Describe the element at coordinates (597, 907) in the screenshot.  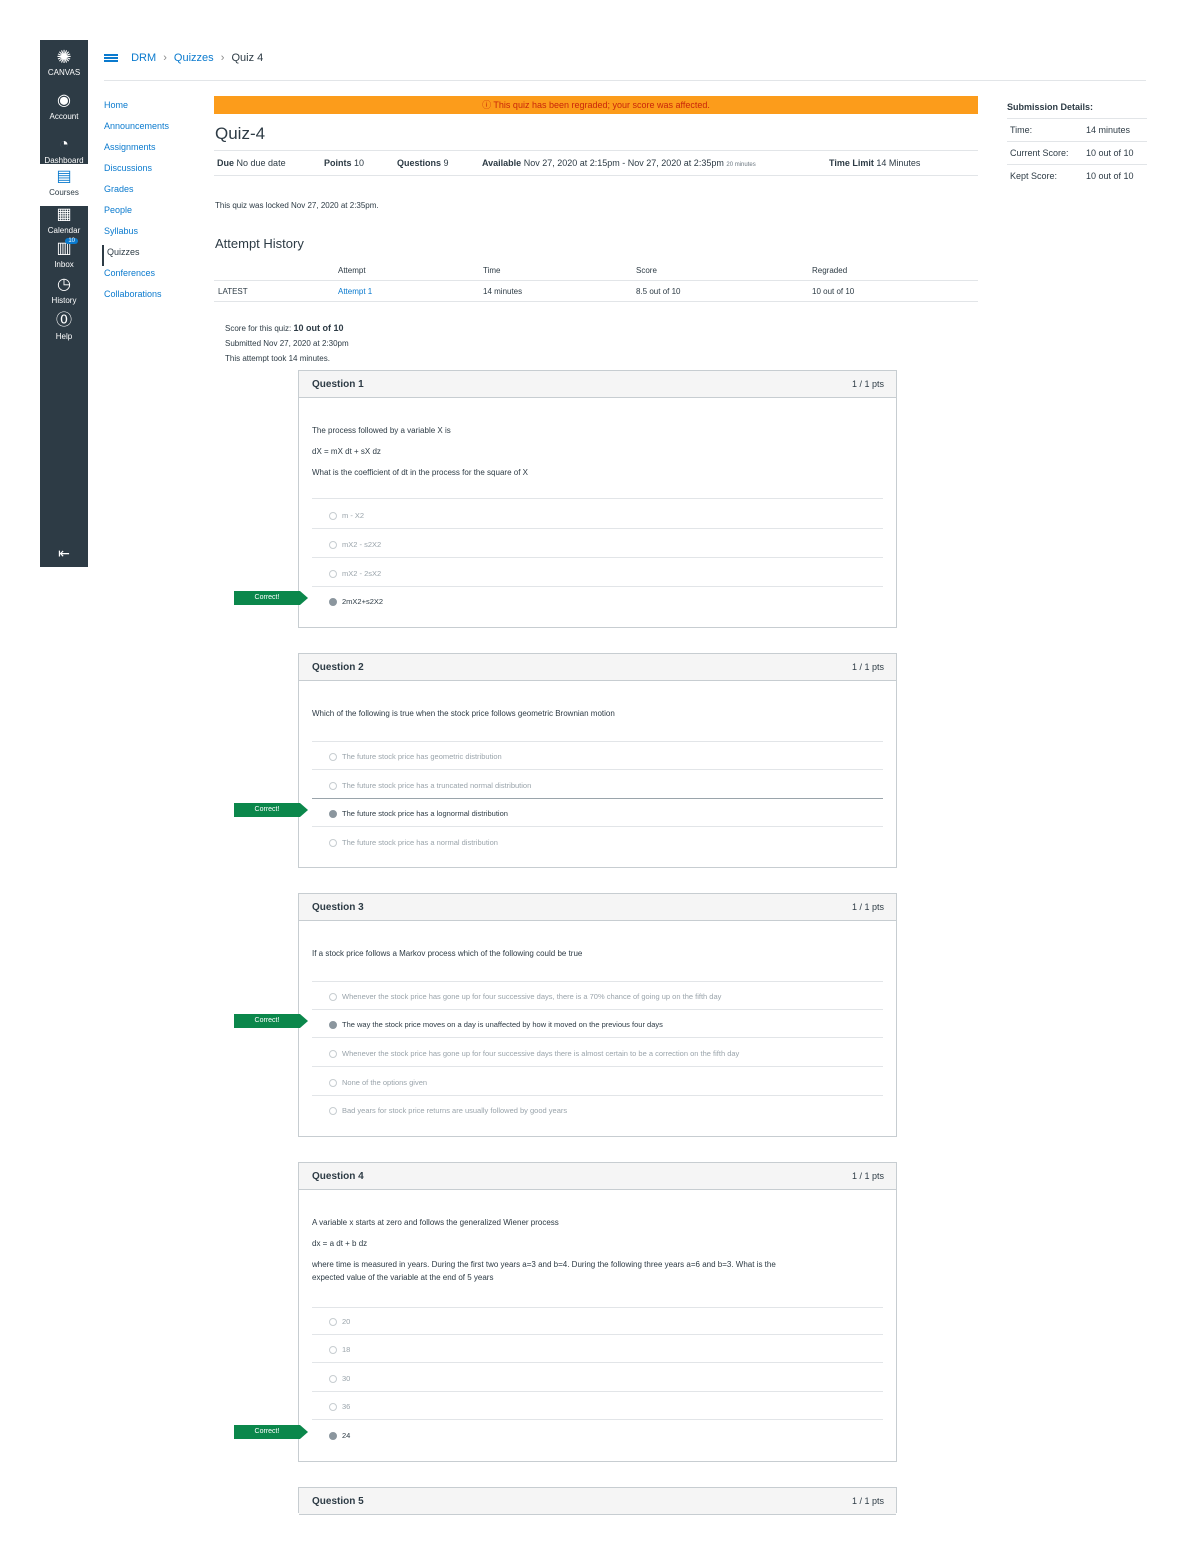
I see `question-header: Question 3 1 / 1 pts` at that location.